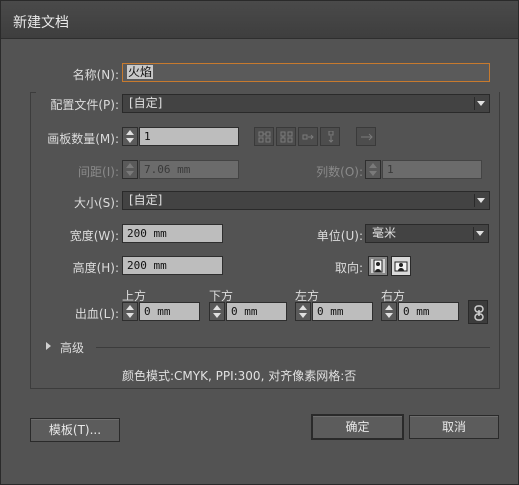 Image resolution: width=519 pixels, height=485 pixels. Describe the element at coordinates (306, 72) in the screenshot. I see `name-input: 火焰` at that location.